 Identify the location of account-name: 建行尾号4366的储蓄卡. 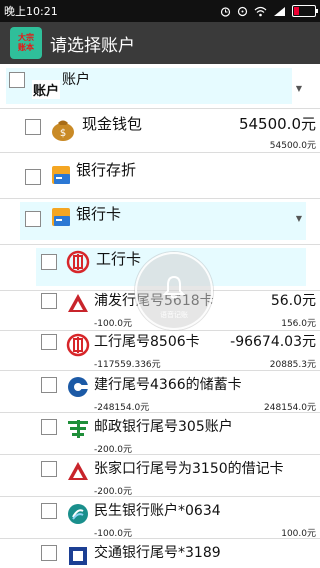
(168, 385).